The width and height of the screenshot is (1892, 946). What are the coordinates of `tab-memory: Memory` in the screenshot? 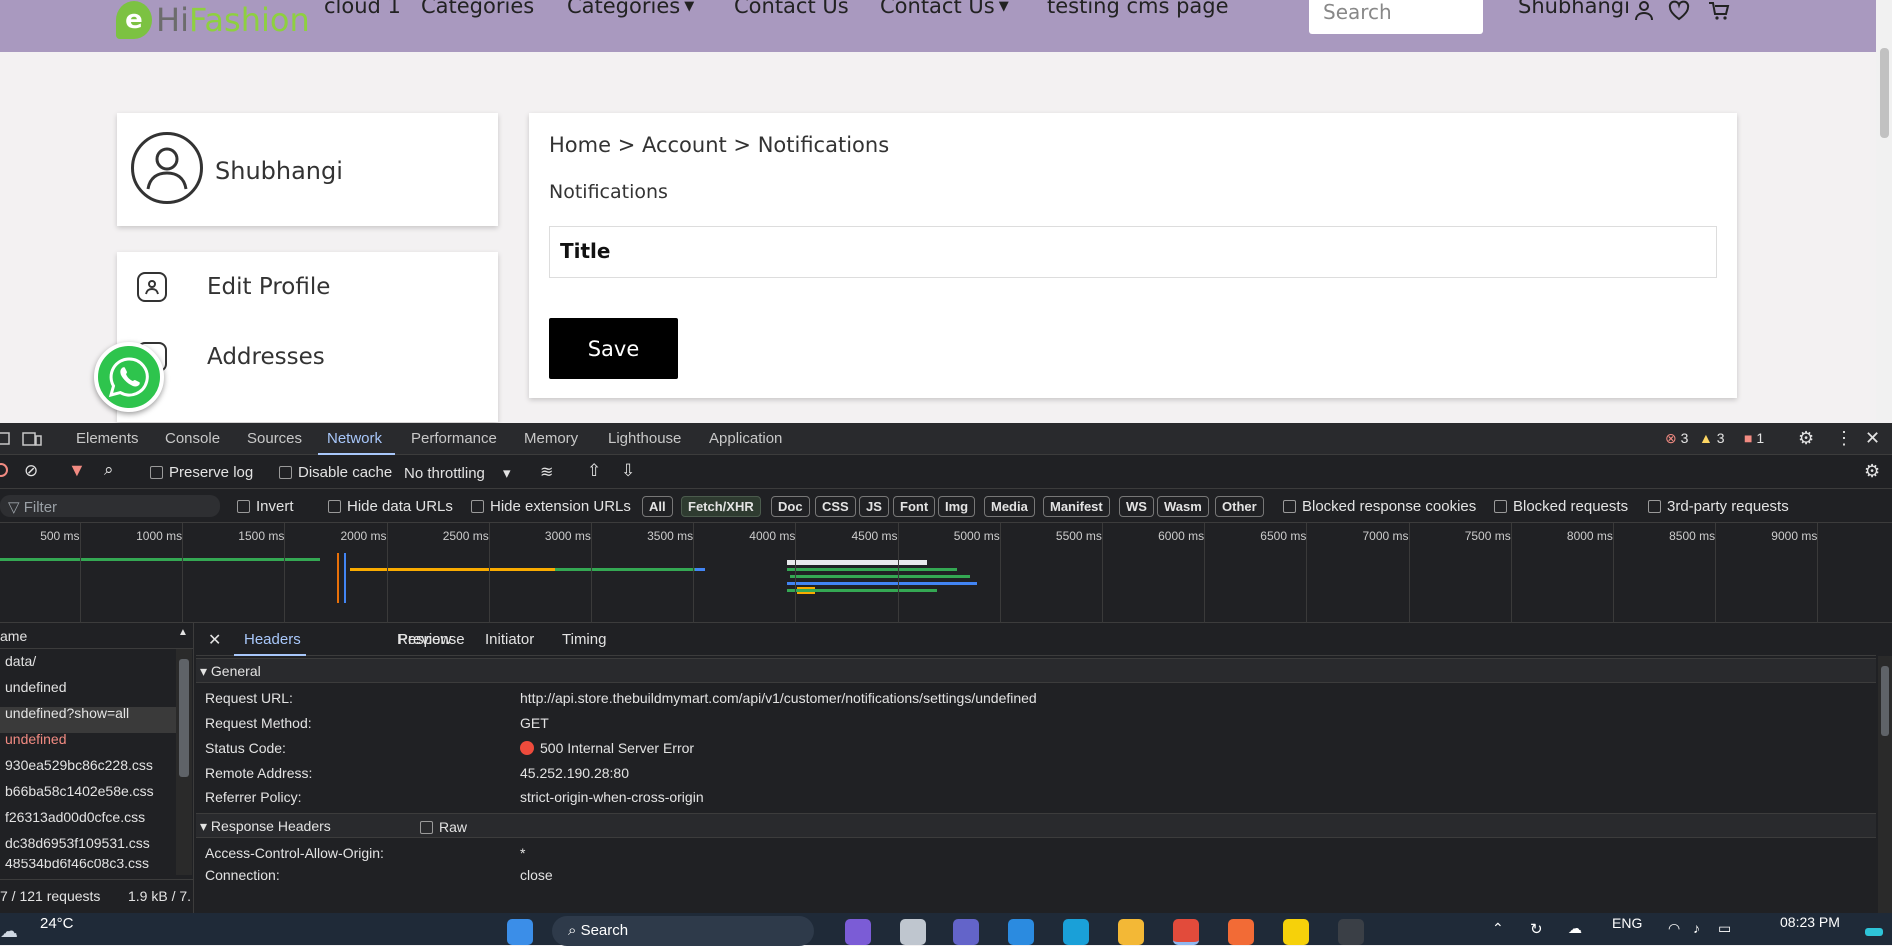 It's located at (551, 438).